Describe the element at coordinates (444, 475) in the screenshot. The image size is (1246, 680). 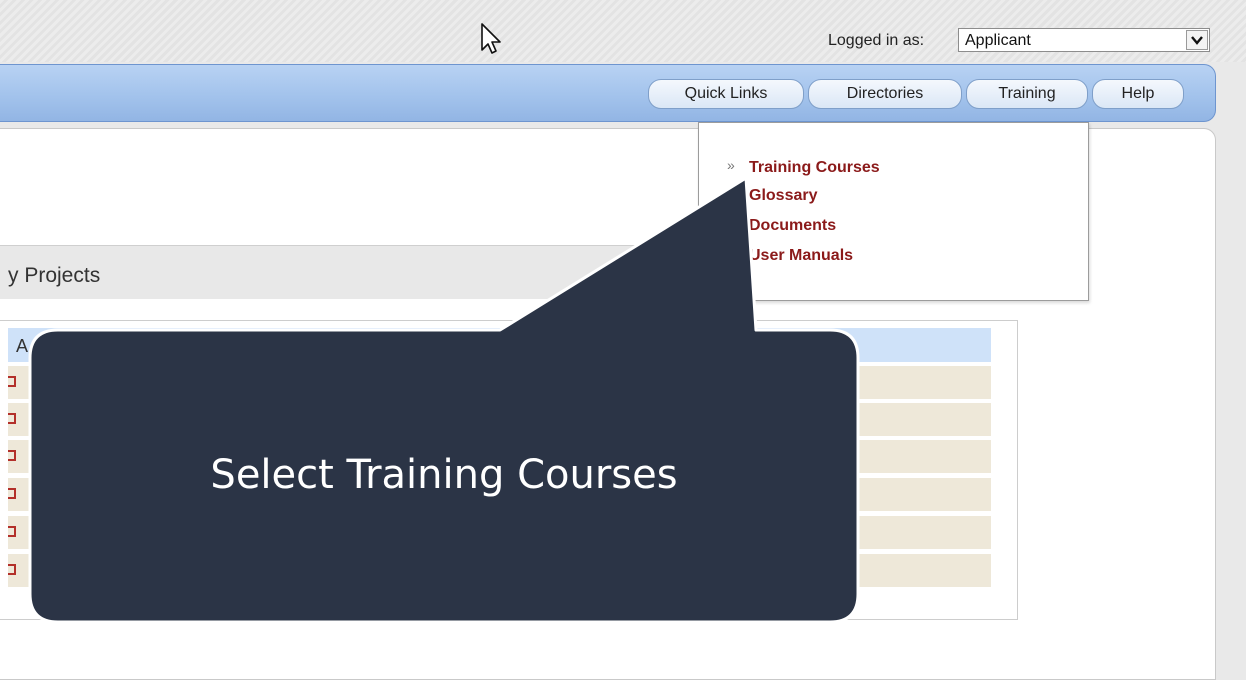
I see `callout-text: Select Training Courses` at that location.